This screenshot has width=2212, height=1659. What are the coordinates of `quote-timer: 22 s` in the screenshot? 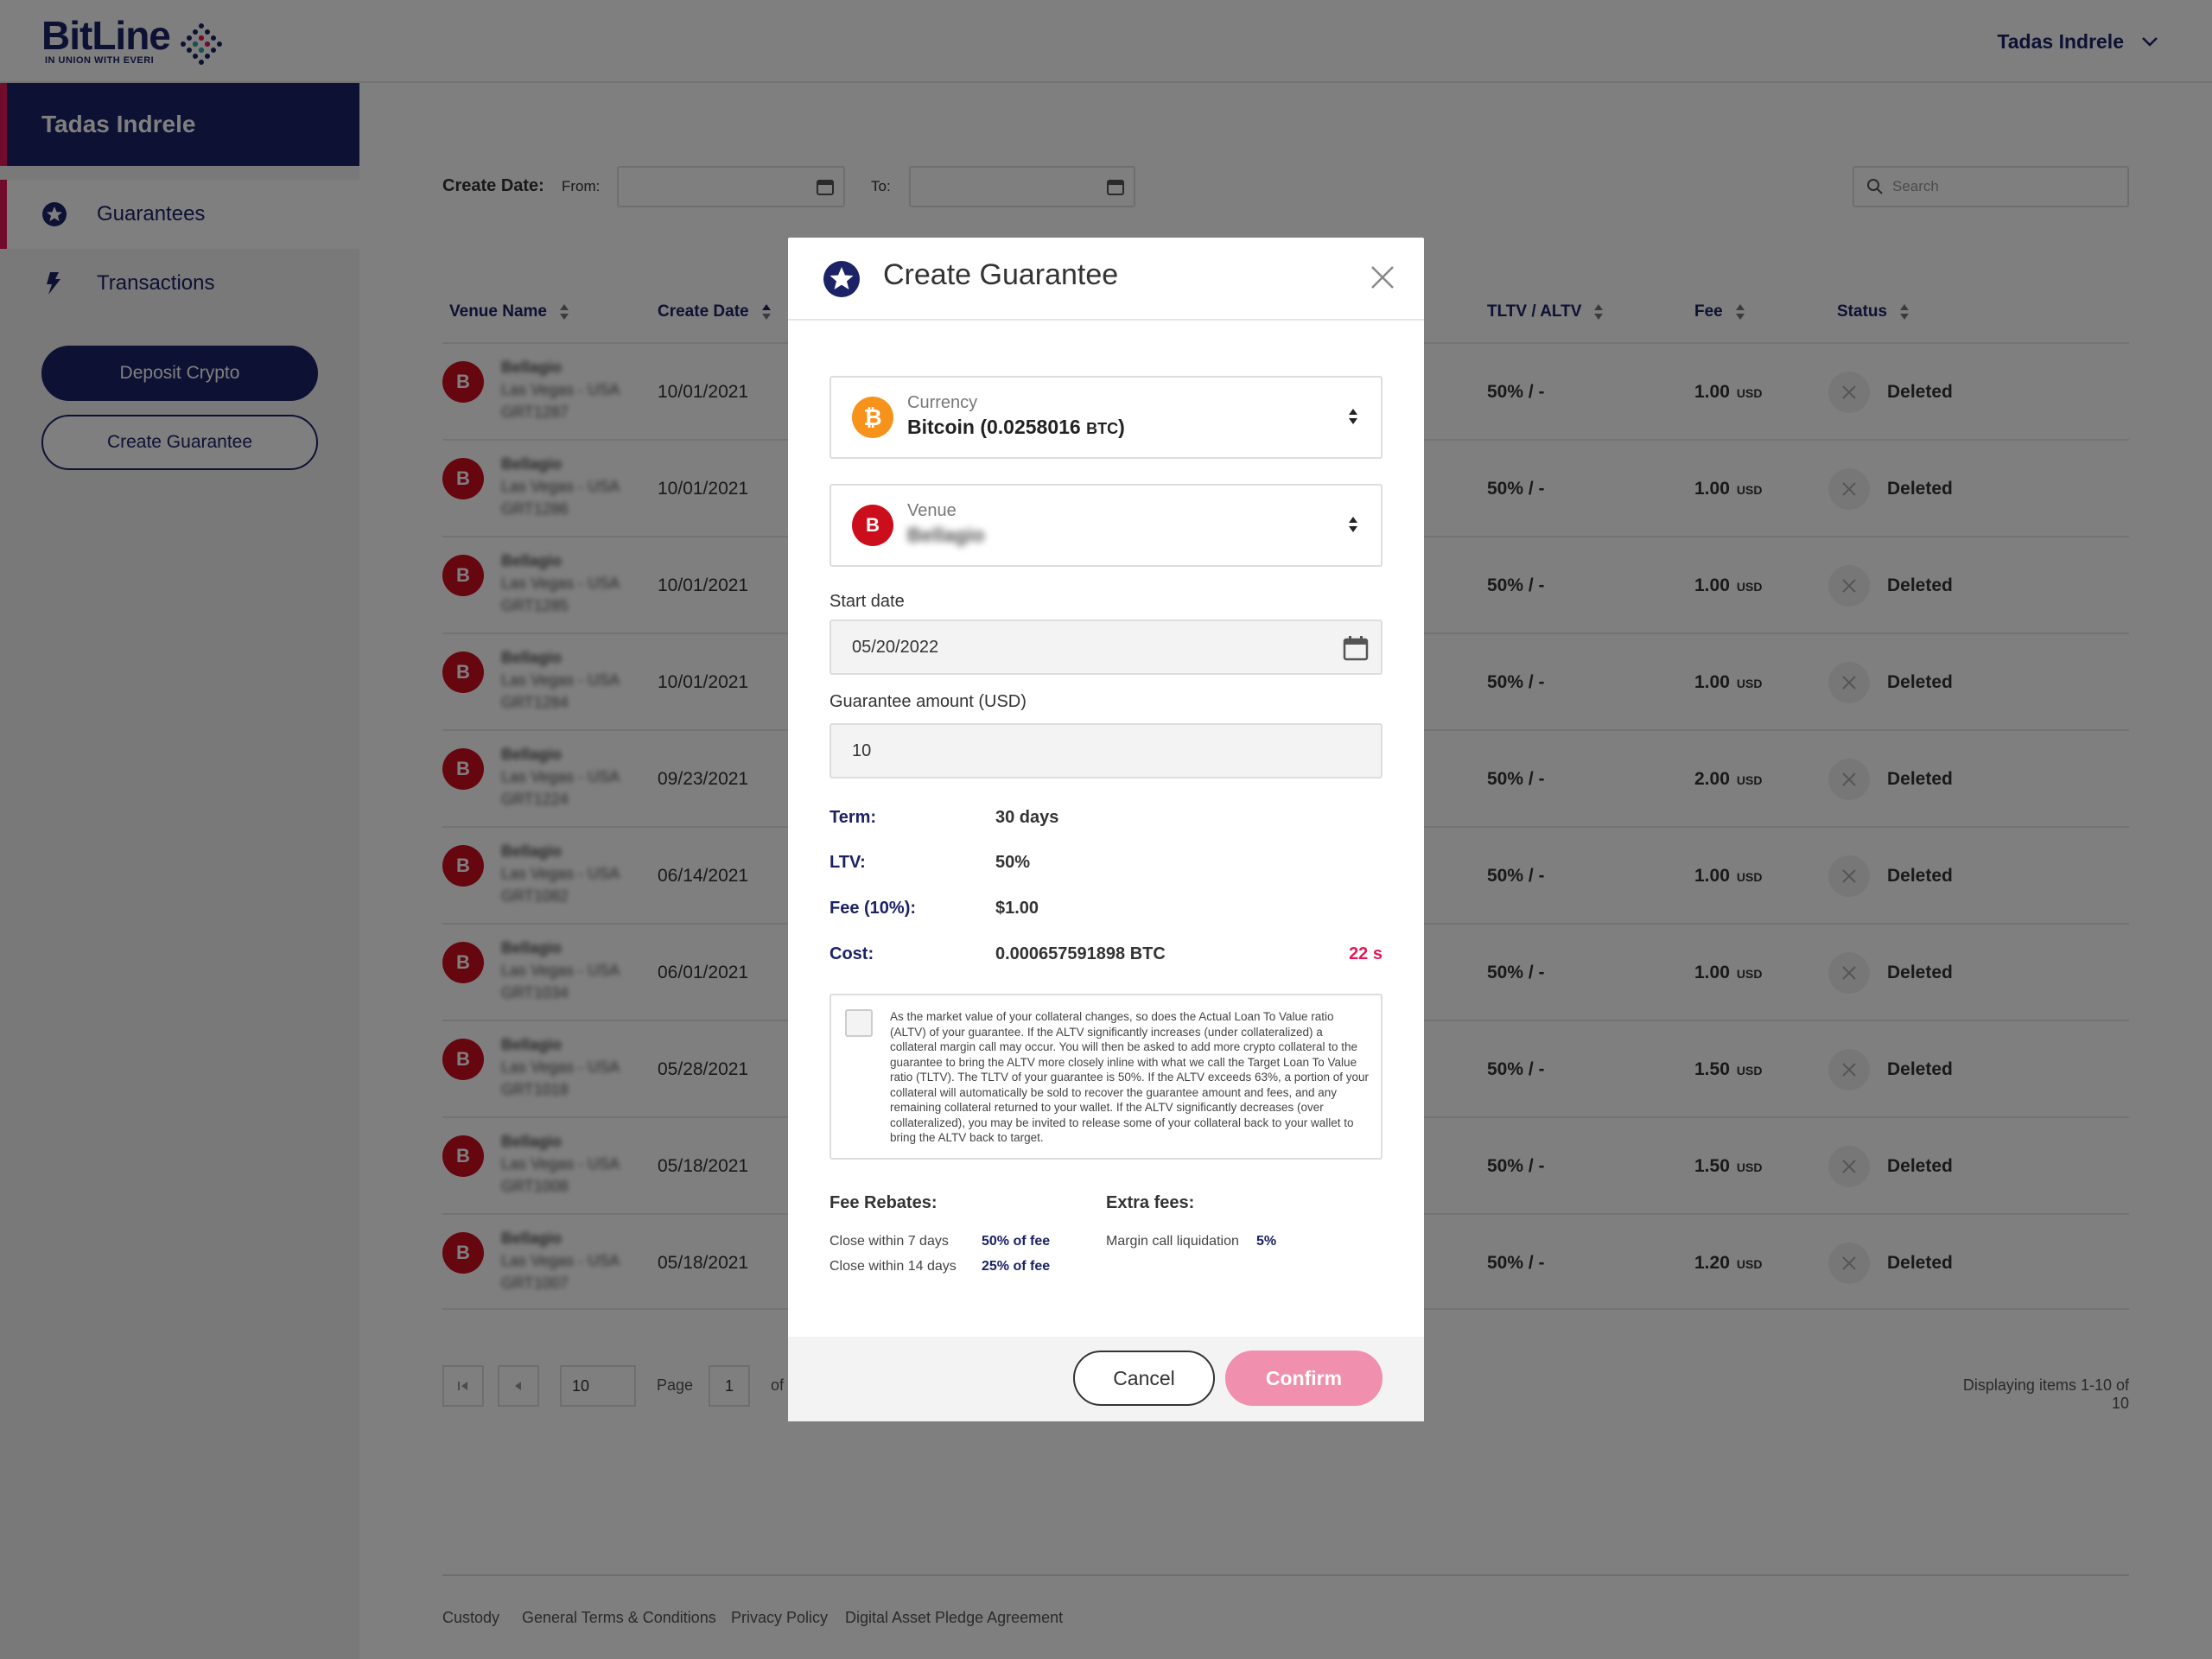 It's located at (1365, 953).